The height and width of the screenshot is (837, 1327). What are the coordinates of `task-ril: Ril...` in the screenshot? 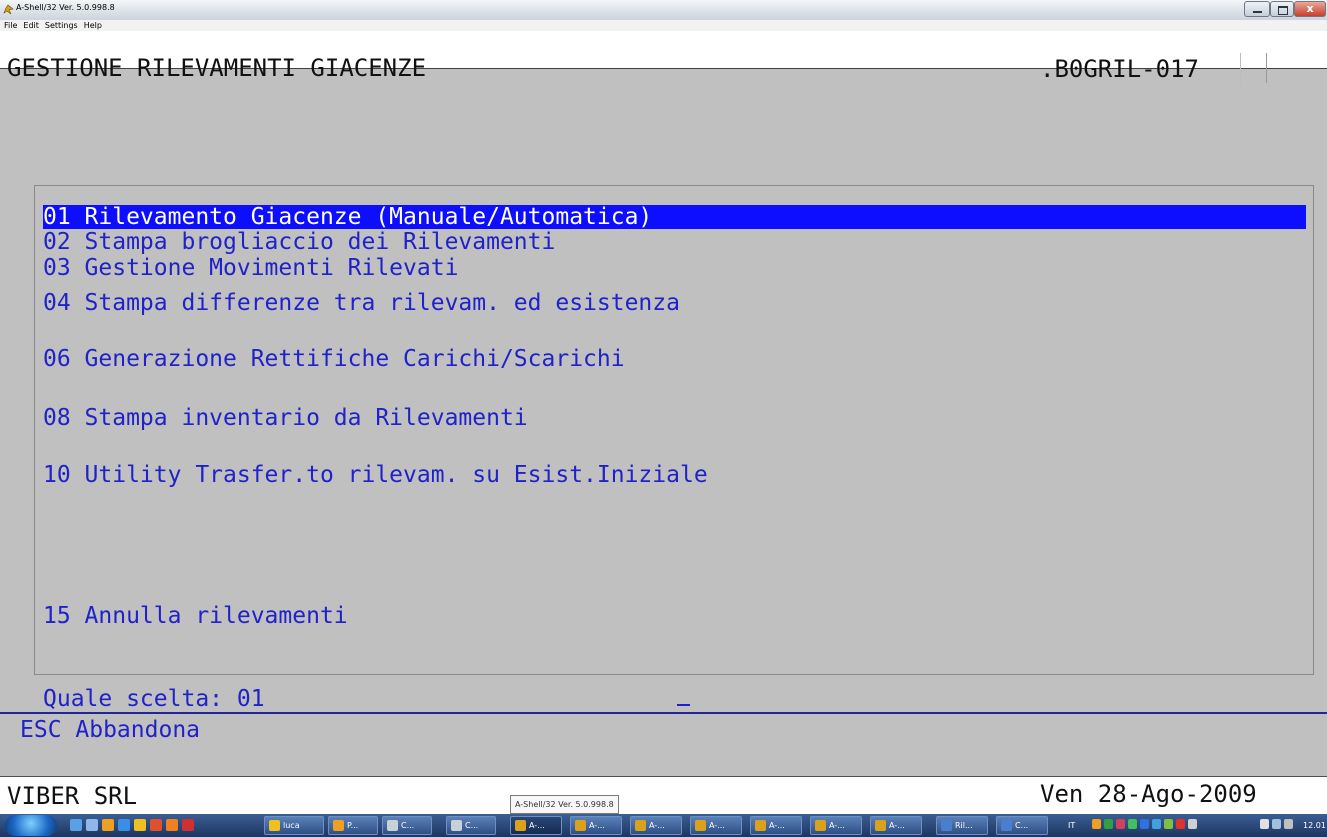 It's located at (962, 825).